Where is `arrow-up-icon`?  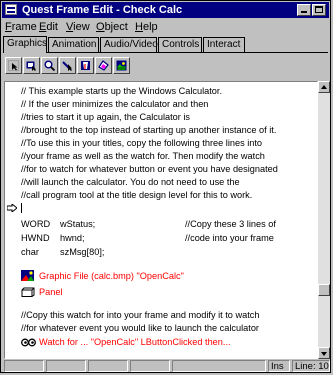 arrow-up-icon is located at coordinates (324, 87).